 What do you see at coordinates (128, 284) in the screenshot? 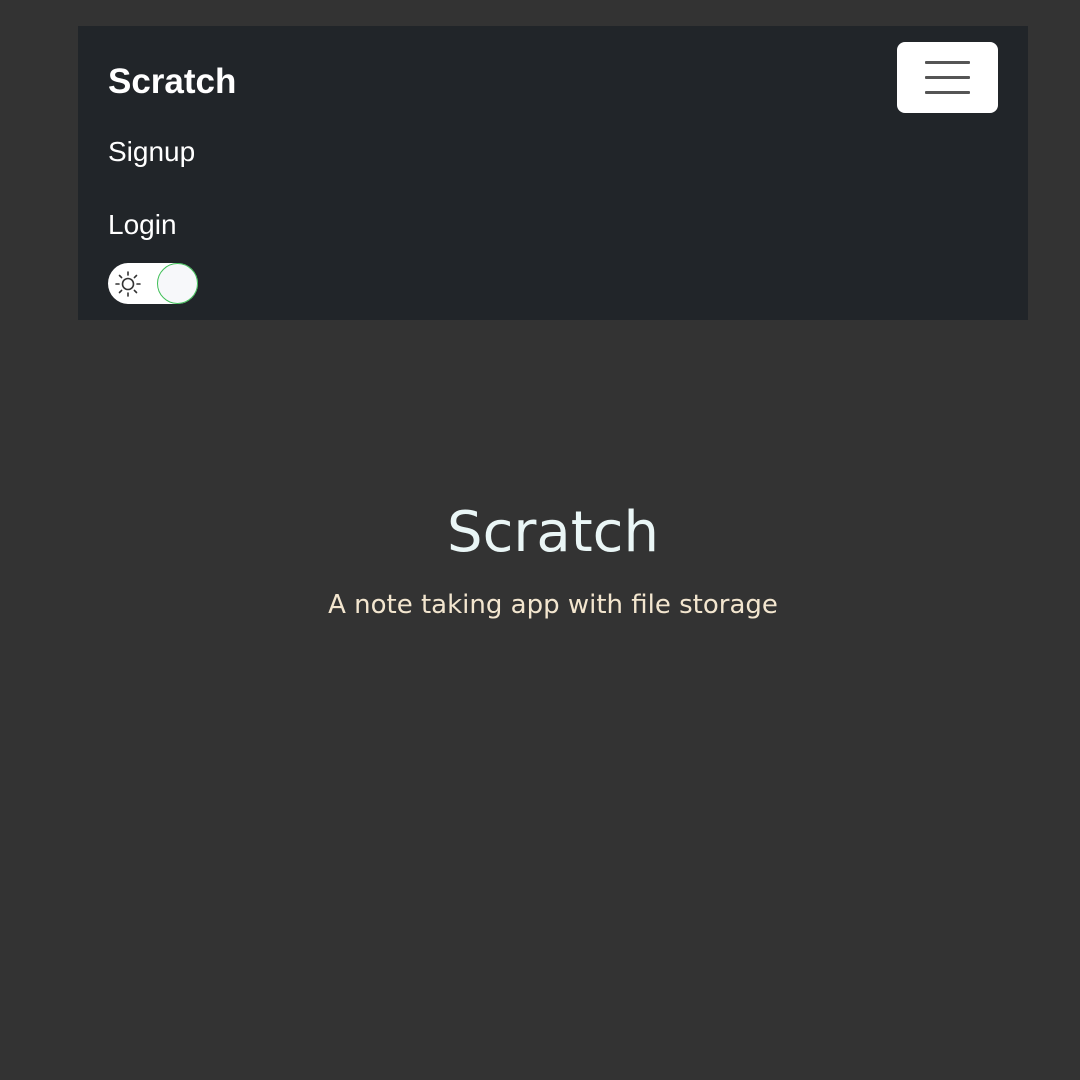
I see `sun-icon` at bounding box center [128, 284].